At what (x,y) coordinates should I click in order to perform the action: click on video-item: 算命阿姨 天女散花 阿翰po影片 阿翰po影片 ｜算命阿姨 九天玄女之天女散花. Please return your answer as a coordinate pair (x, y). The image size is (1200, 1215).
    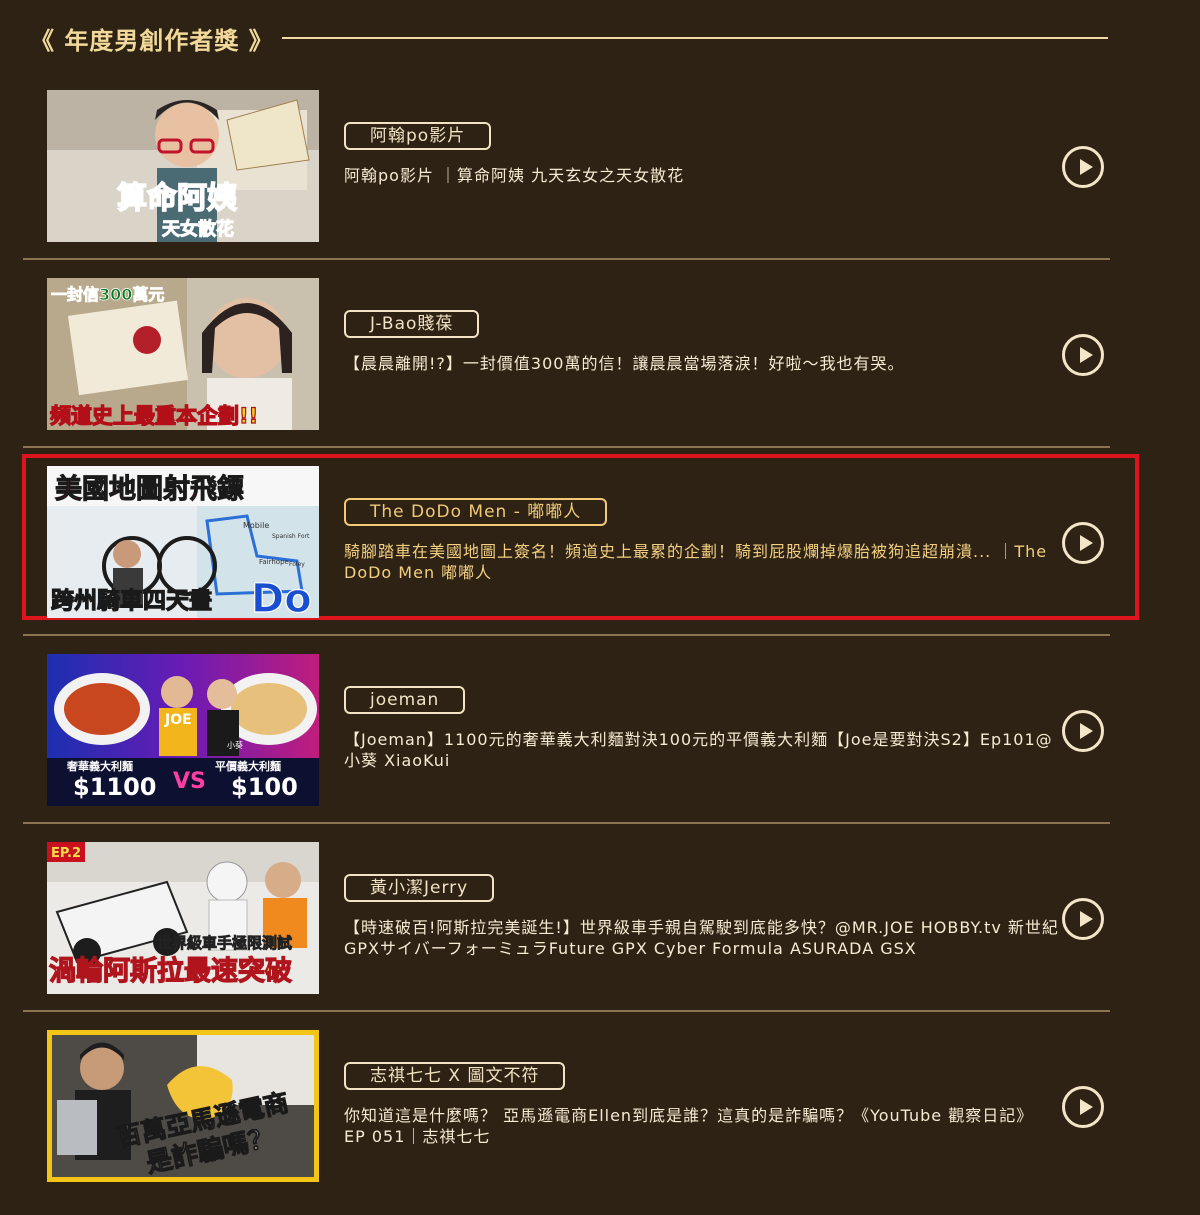
    Looking at the image, I should click on (566, 166).